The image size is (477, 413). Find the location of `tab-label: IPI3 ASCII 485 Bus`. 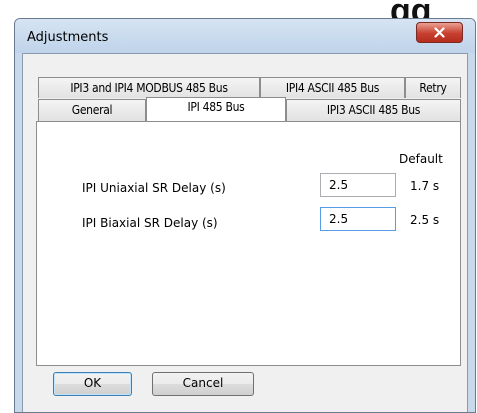

tab-label: IPI3 ASCII 485 Bus is located at coordinates (373, 110).